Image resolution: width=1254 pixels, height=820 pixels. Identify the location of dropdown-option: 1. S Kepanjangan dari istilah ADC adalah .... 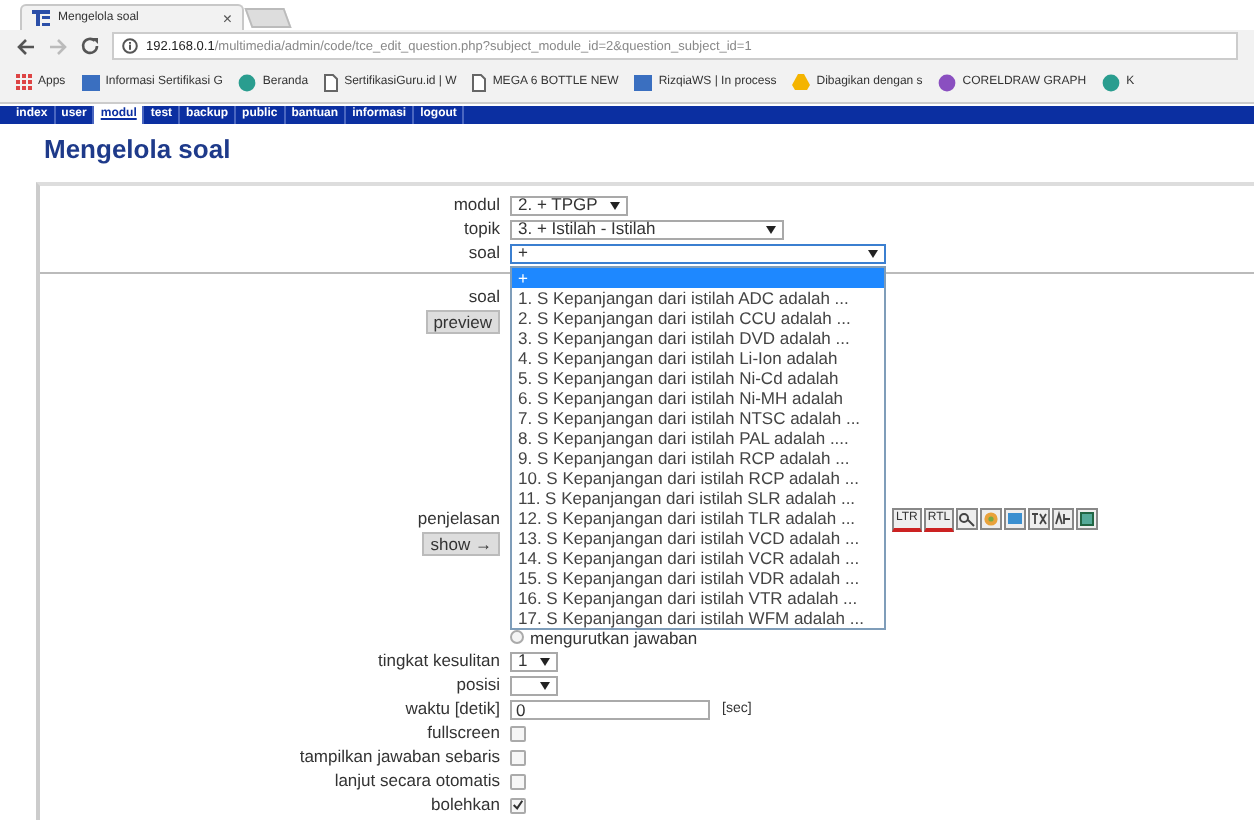
(698, 297).